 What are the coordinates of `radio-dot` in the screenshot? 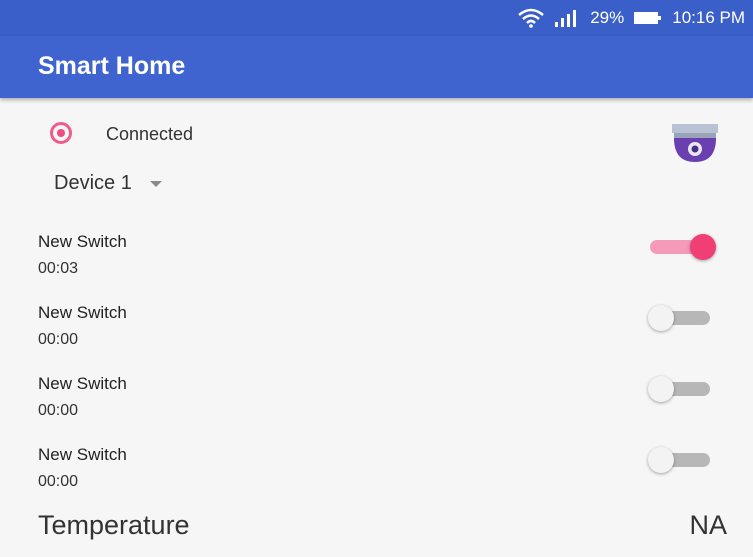 It's located at (61, 133).